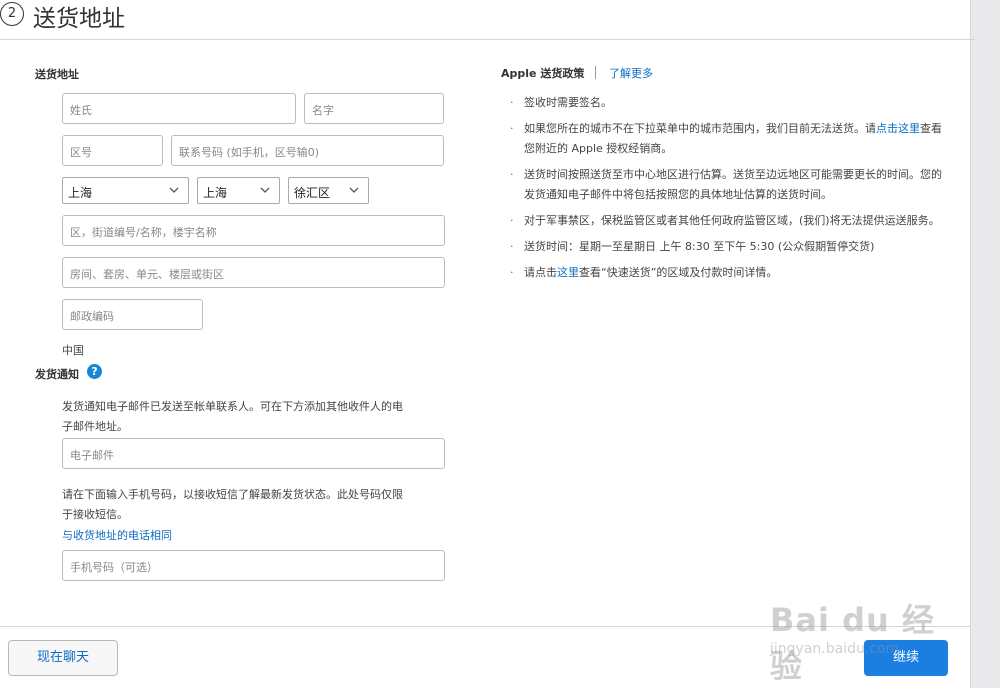 This screenshot has height=688, width=1000. What do you see at coordinates (253, 453) in the screenshot?
I see `email-field: 电子邮件` at bounding box center [253, 453].